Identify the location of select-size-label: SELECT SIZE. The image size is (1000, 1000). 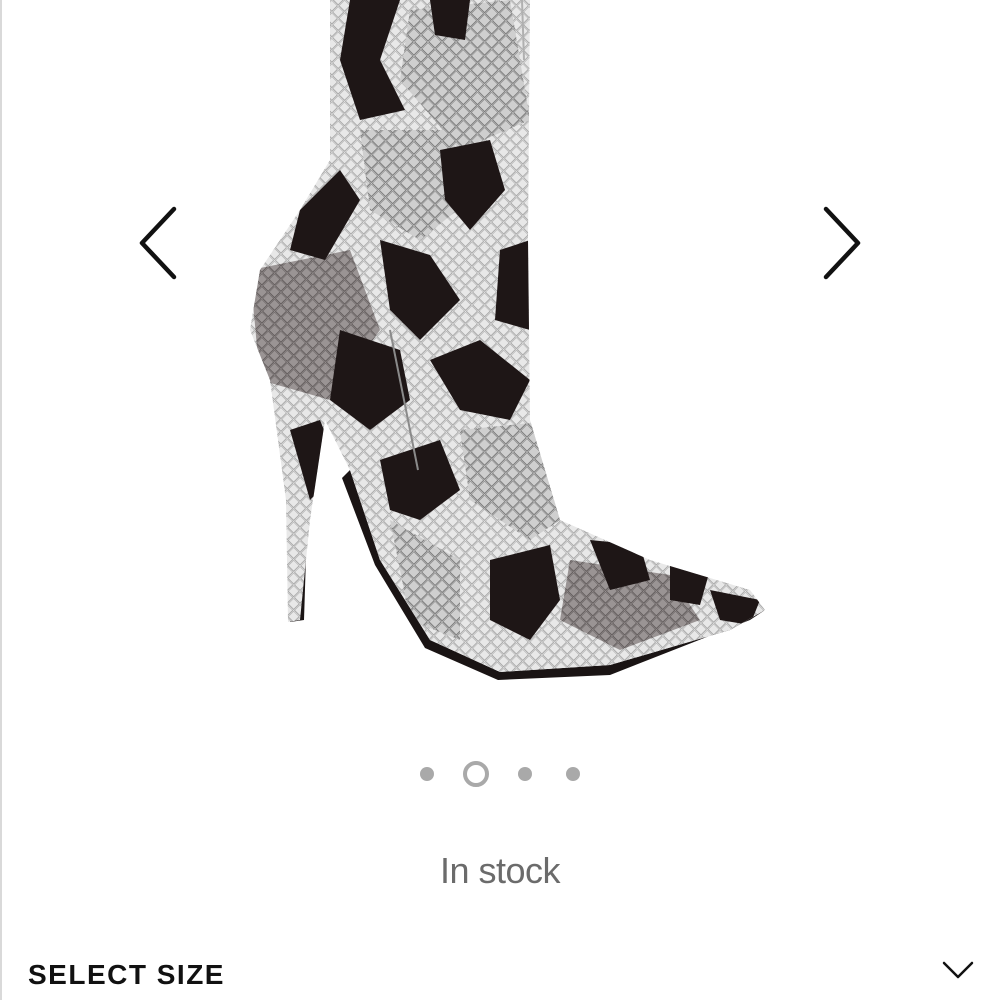
(126, 974).